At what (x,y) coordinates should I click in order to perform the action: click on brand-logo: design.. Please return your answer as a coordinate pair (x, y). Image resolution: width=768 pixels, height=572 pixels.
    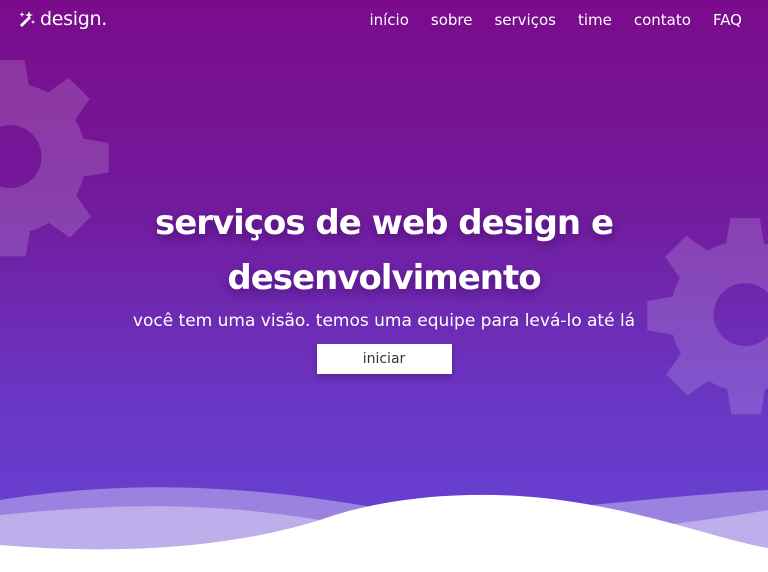
    Looking at the image, I should click on (62, 19).